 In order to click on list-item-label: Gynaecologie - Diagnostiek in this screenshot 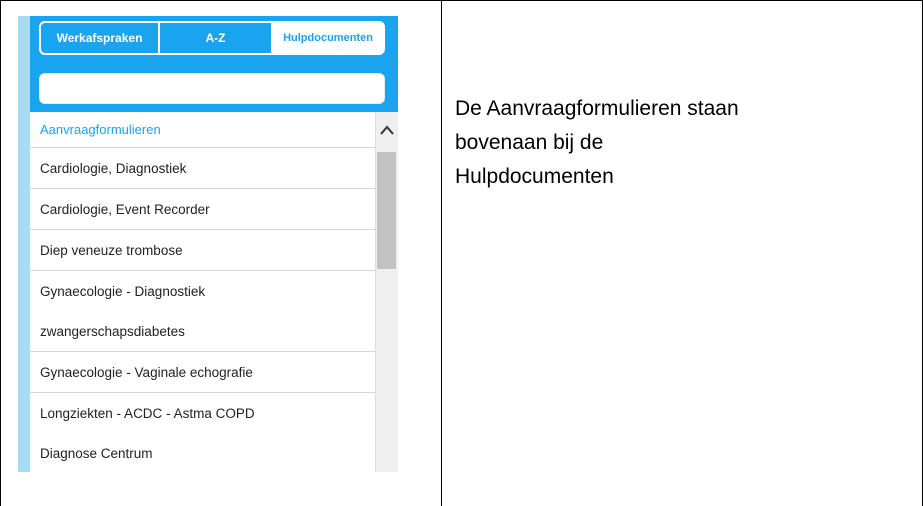, I will do `click(123, 291)`.